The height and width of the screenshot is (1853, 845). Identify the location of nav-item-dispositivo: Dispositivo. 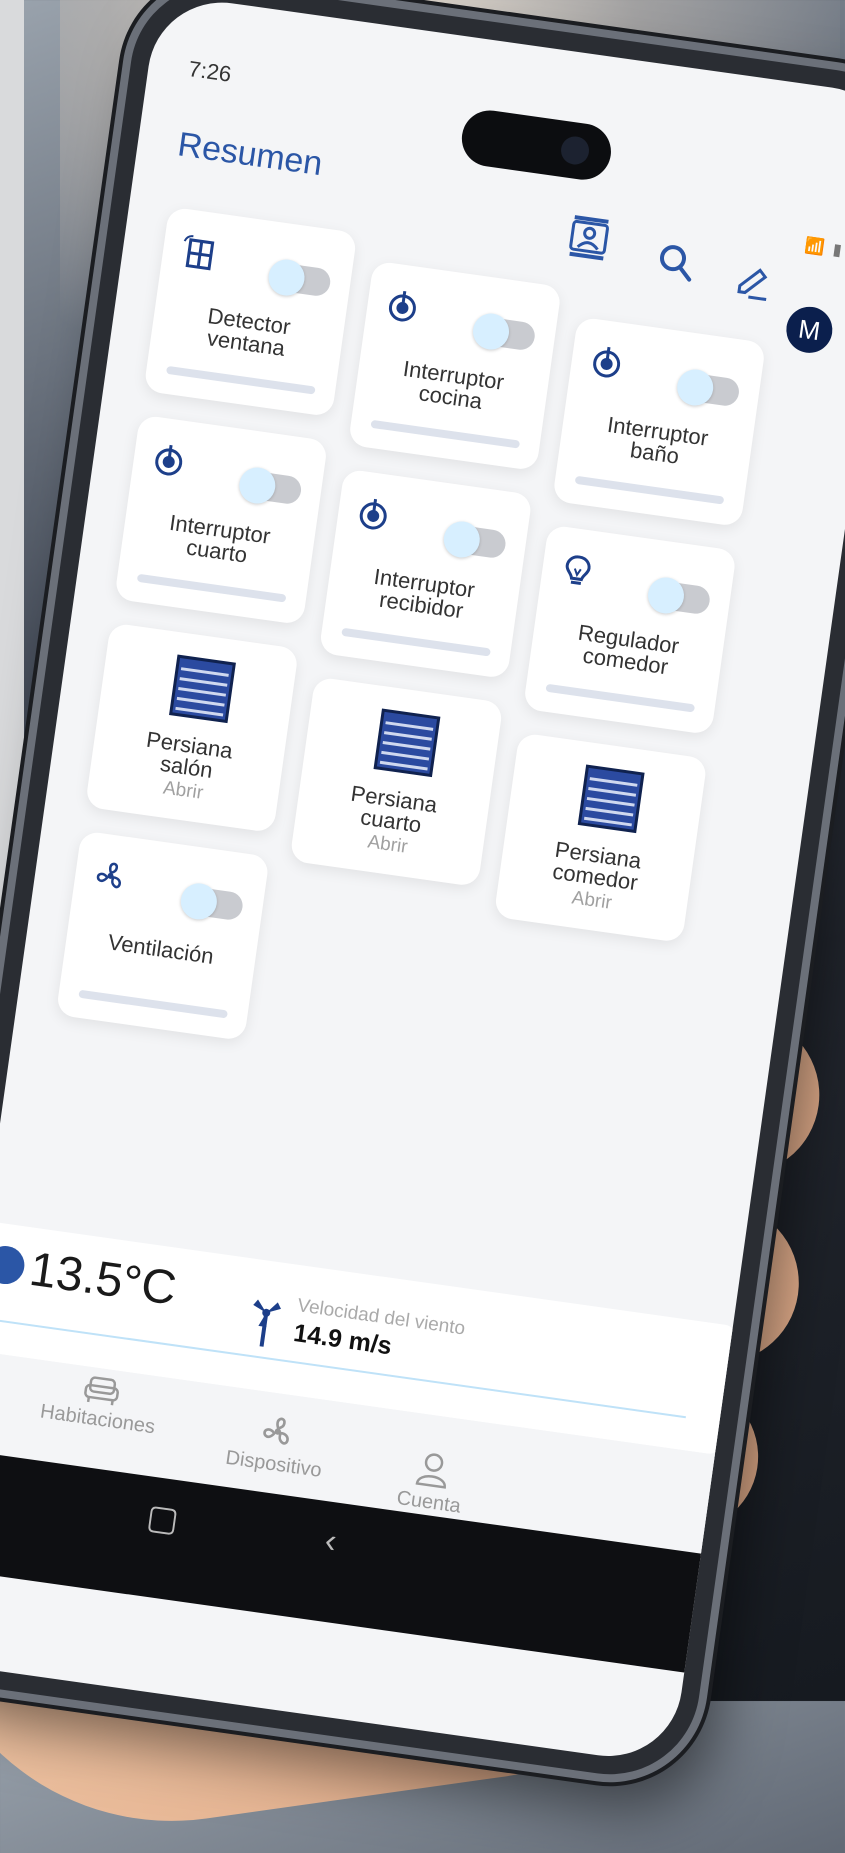
(276, 1445).